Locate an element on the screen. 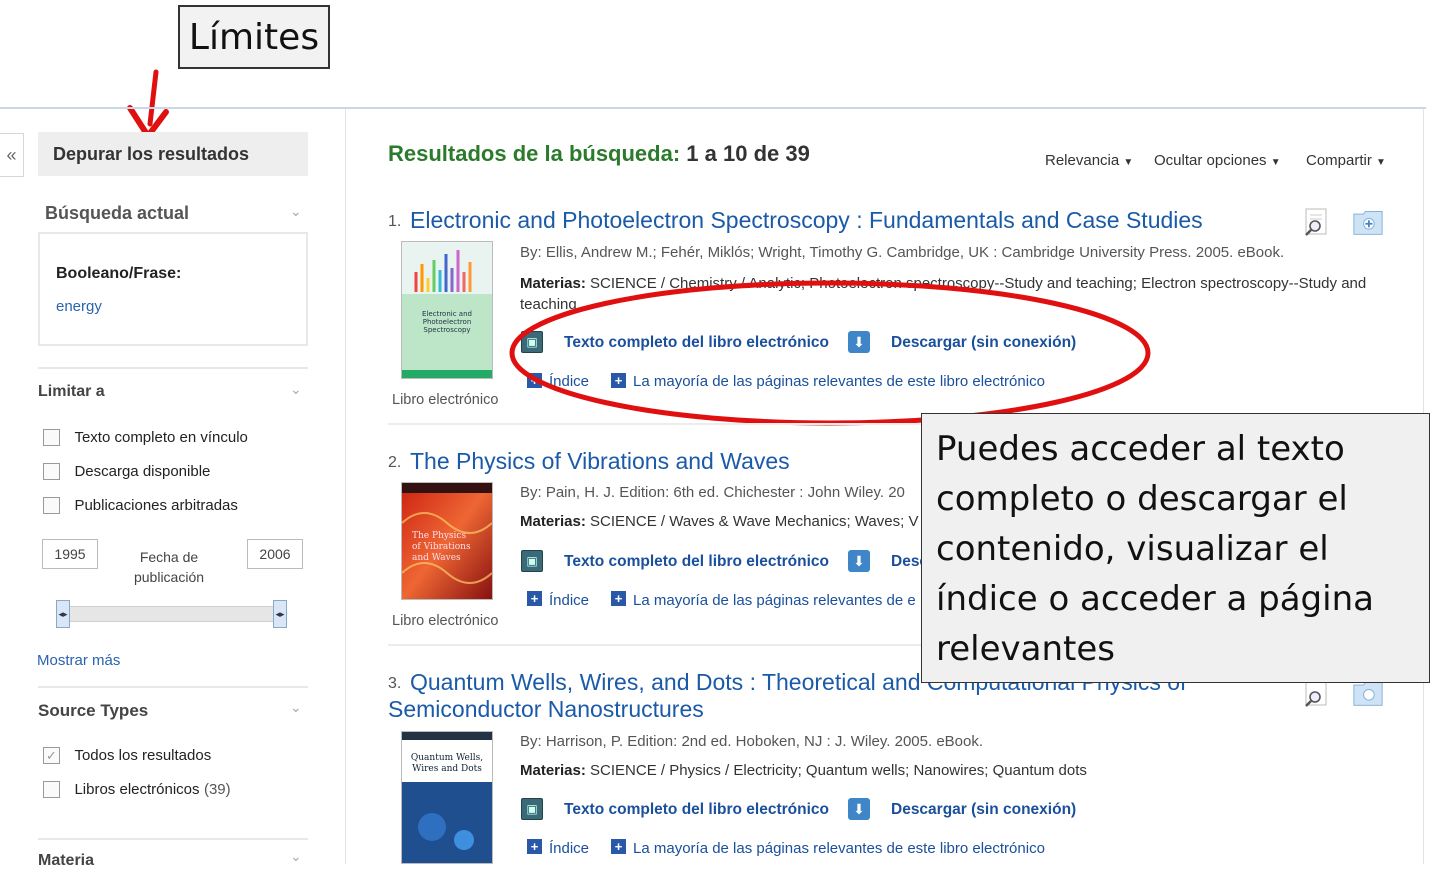  show-more-link: Mostrar más is located at coordinates (78, 660).